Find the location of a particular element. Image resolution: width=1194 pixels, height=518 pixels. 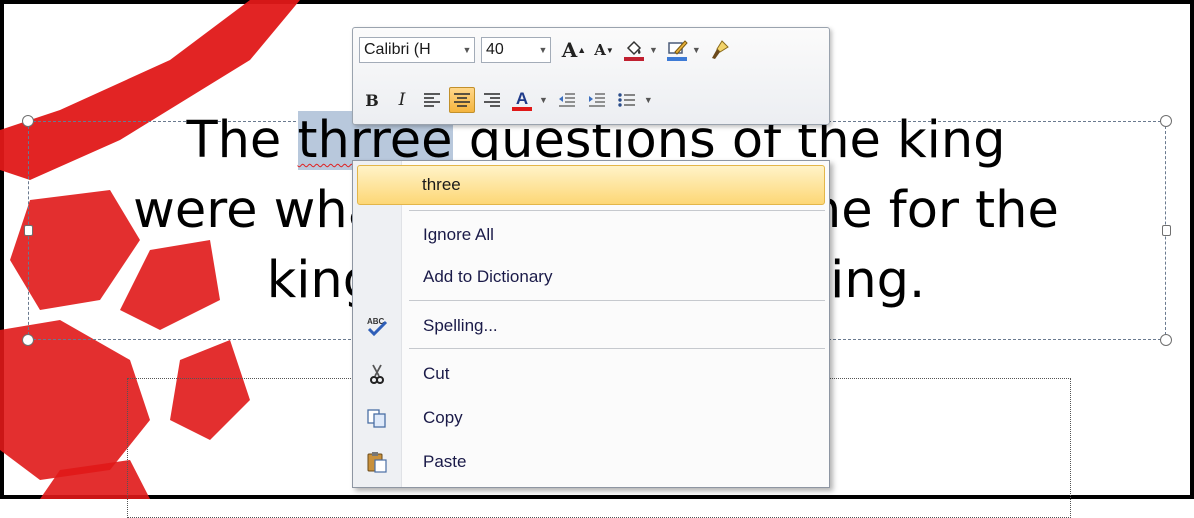

bullets-icon is located at coordinates (626, 100).